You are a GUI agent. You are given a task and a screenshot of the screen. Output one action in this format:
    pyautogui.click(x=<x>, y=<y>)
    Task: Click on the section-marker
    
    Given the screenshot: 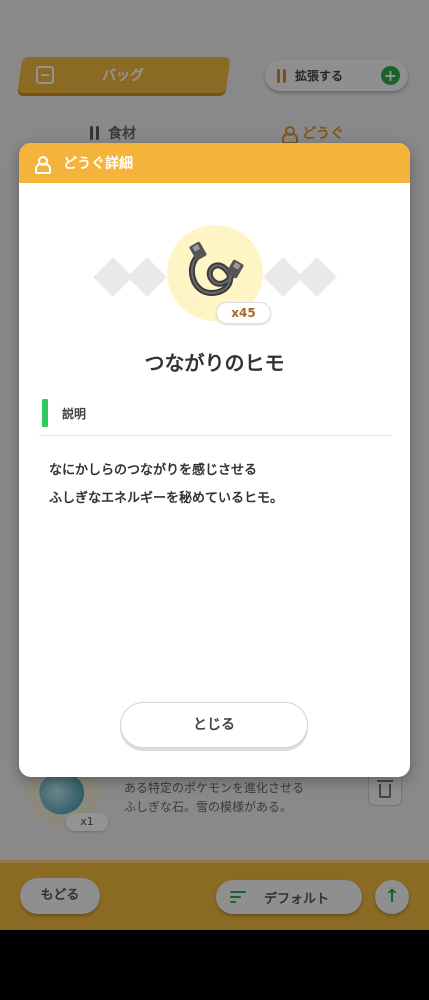 What is the action you would take?
    pyautogui.click(x=45, y=413)
    